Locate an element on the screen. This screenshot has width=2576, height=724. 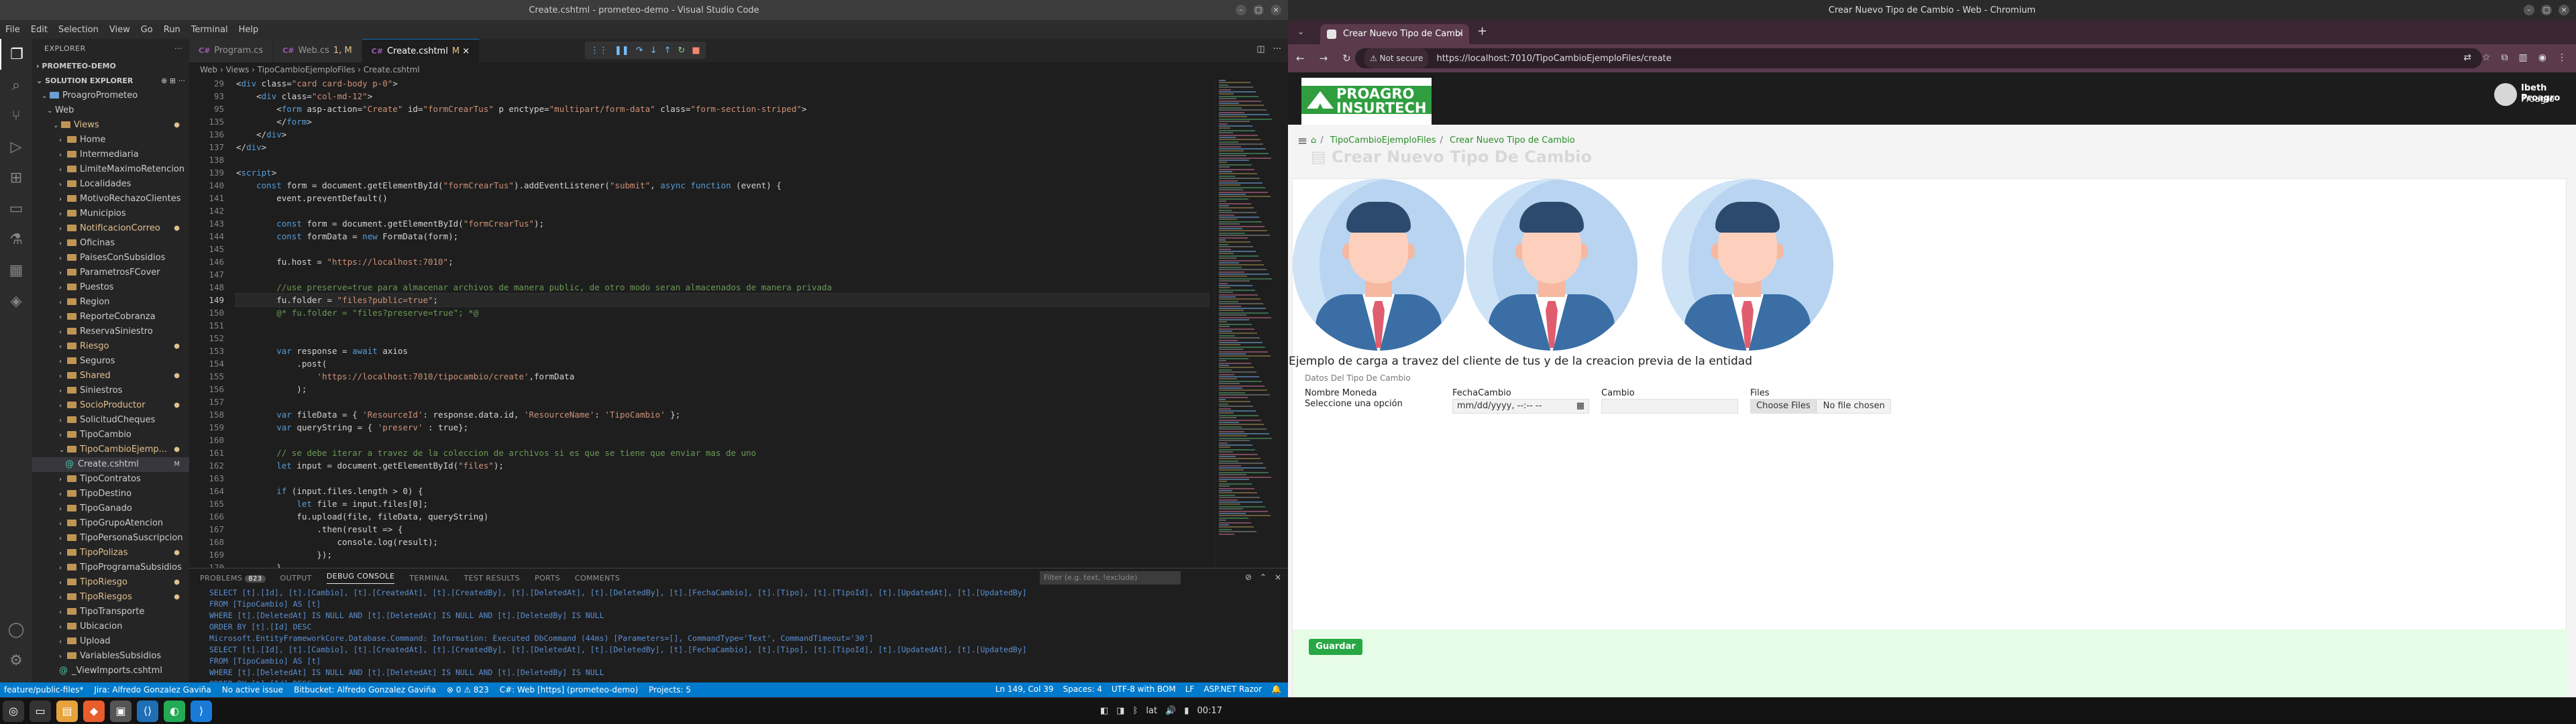
tree-row: › TipoRiesgos ● is located at coordinates (110, 597).